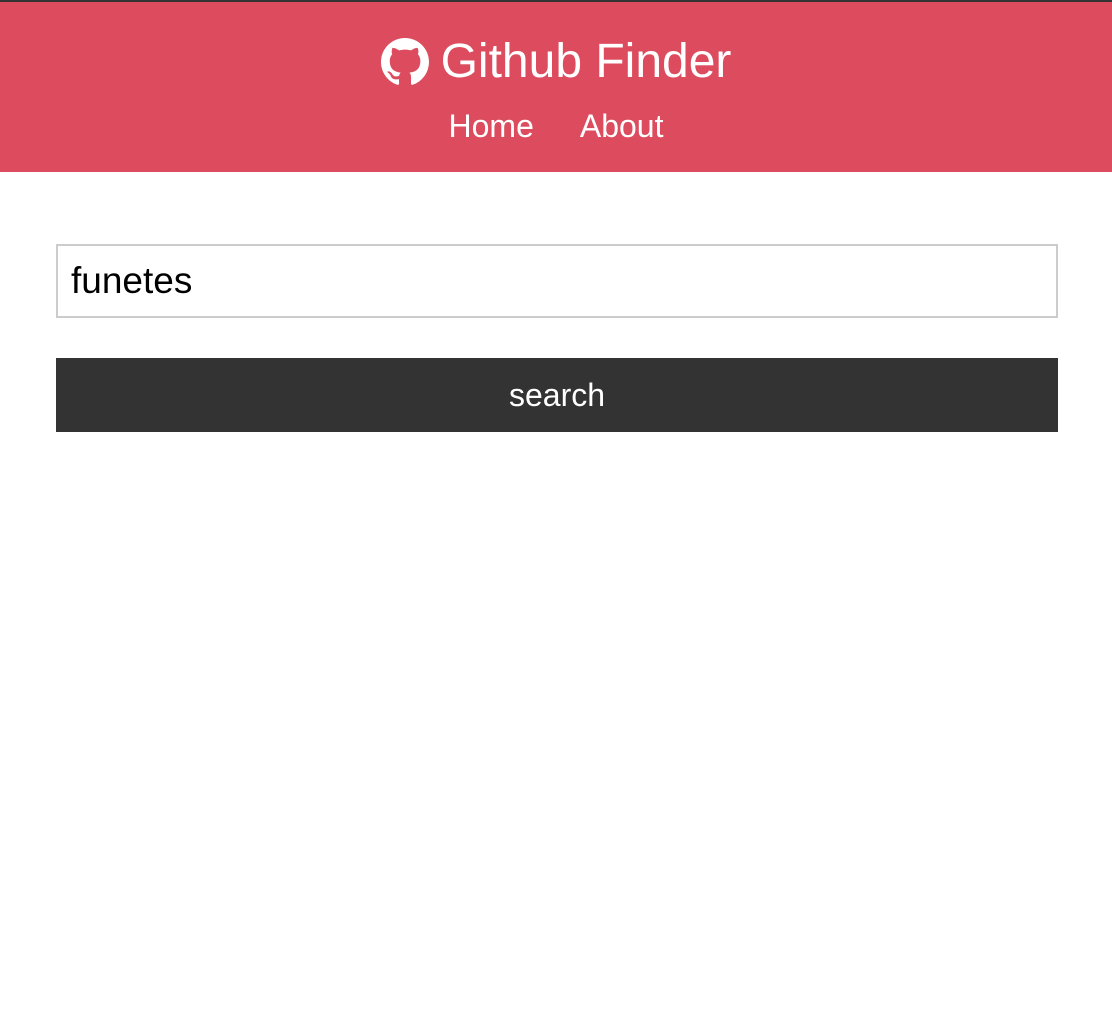  Describe the element at coordinates (557, 281) in the screenshot. I see `search-input` at that location.